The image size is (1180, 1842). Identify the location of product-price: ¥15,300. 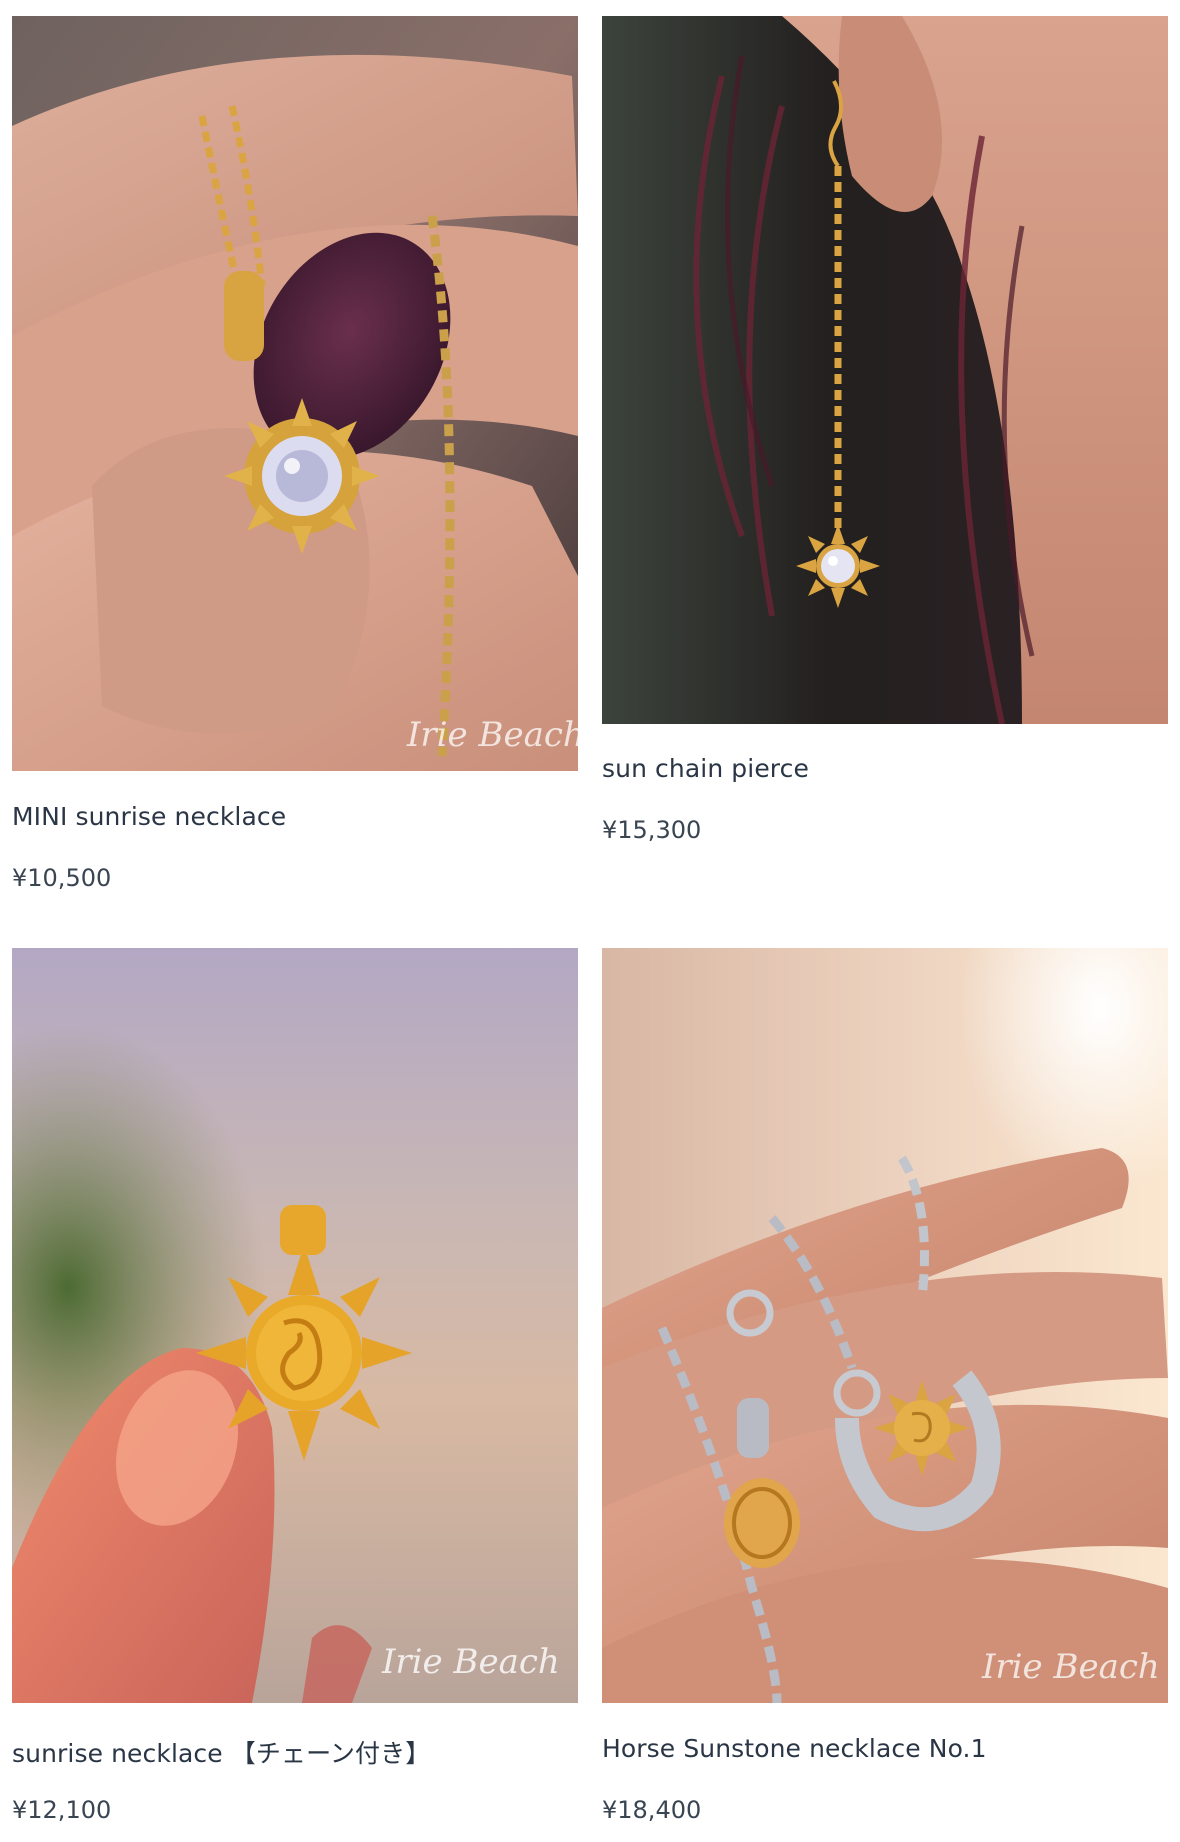
(652, 830).